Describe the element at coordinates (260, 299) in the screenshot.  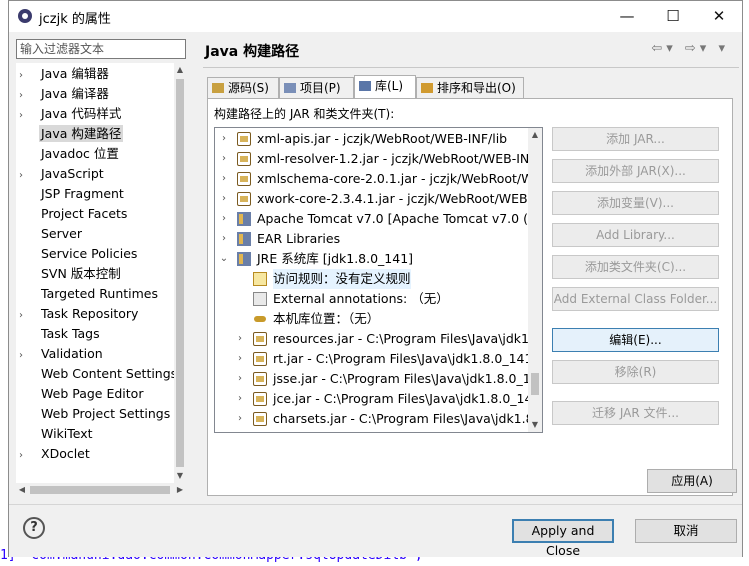
I see `annotation-icon` at that location.